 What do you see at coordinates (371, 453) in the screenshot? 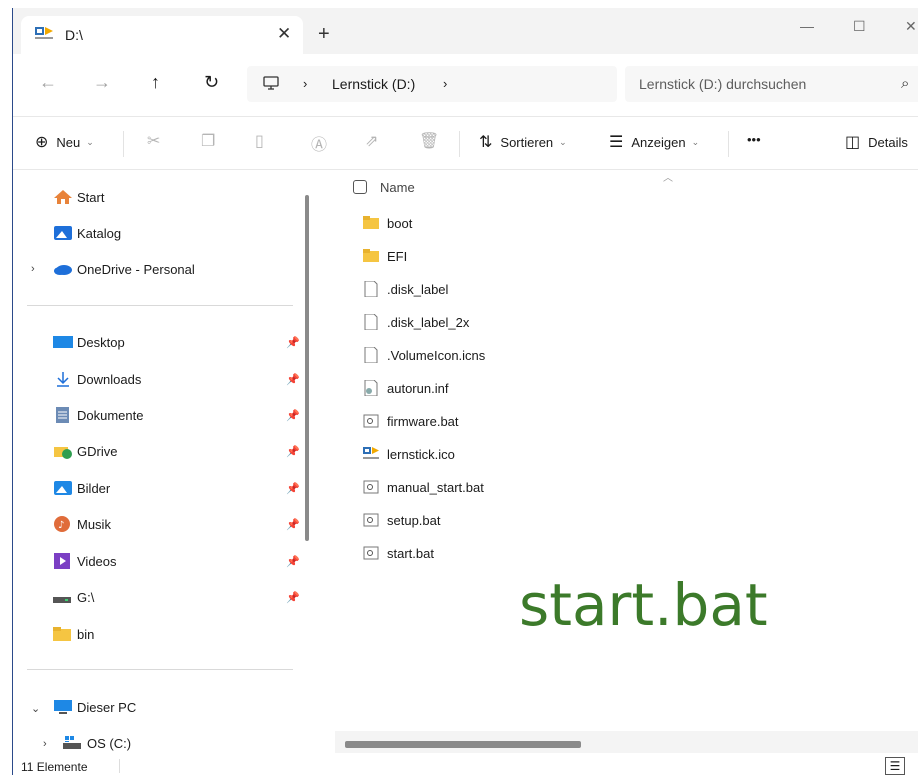
I see `lernstick-icon` at bounding box center [371, 453].